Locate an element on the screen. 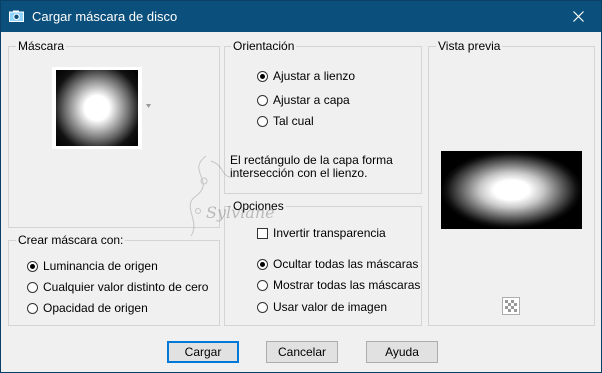 The width and height of the screenshot is (602, 373). radio-cualquier-valor-label: Cualquier valor distinto de cero is located at coordinates (126, 287).